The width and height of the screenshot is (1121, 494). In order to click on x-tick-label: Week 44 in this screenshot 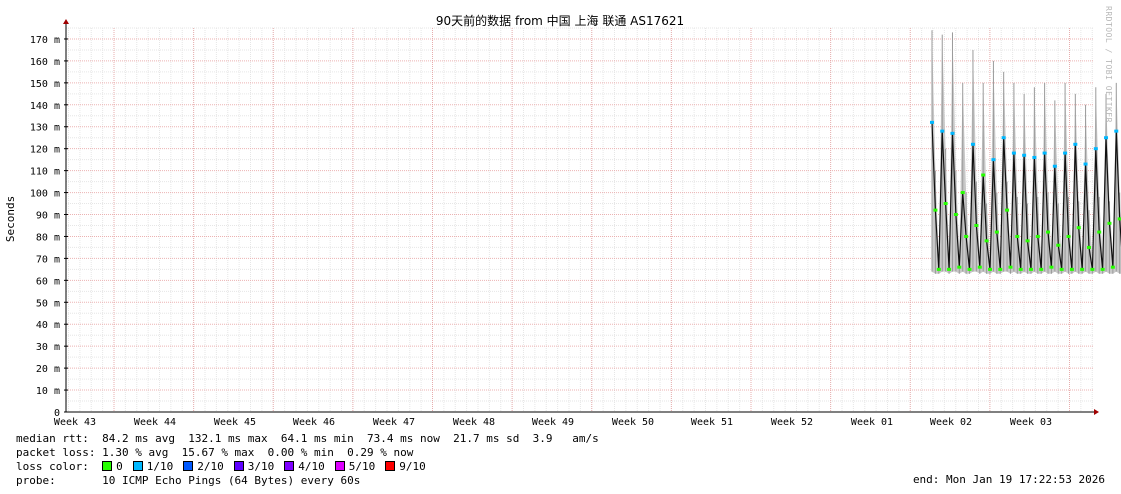, I will do `click(155, 422)`.